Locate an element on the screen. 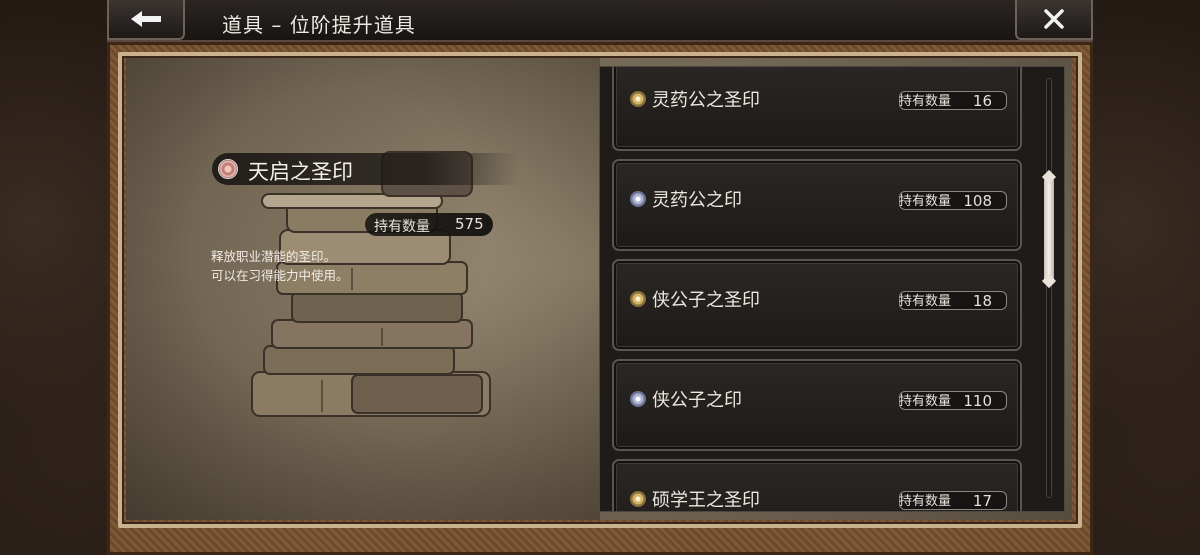 The height and width of the screenshot is (555, 1200). description-line-2: 可以在习得能力中使用。 is located at coordinates (280, 275).